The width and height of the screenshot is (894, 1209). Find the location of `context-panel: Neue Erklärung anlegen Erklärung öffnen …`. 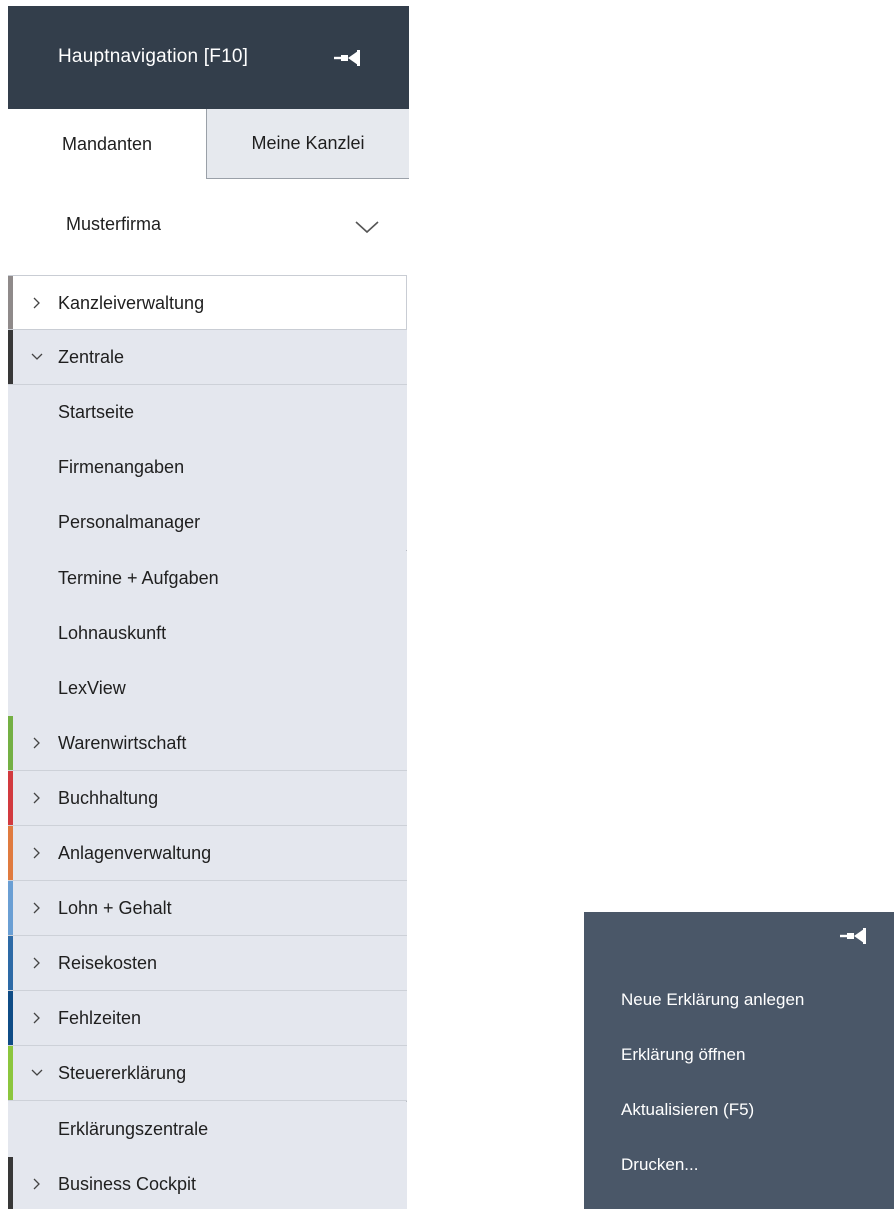

context-panel: Neue Erklärung anlegen Erklärung öffnen … is located at coordinates (739, 1060).